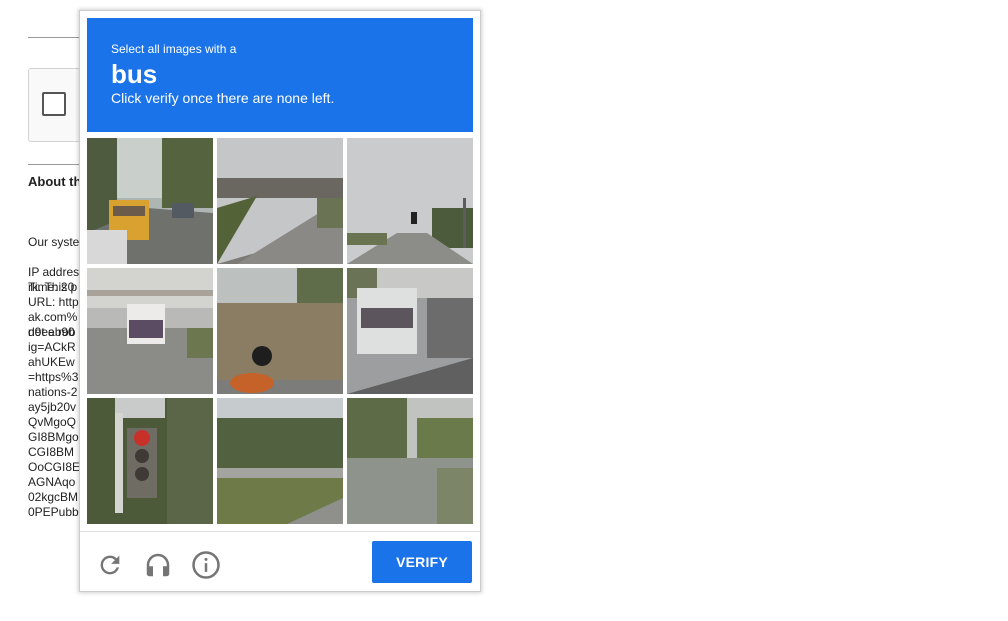  What do you see at coordinates (52, 347) in the screenshot?
I see `detail-line: ig=ACkR` at bounding box center [52, 347].